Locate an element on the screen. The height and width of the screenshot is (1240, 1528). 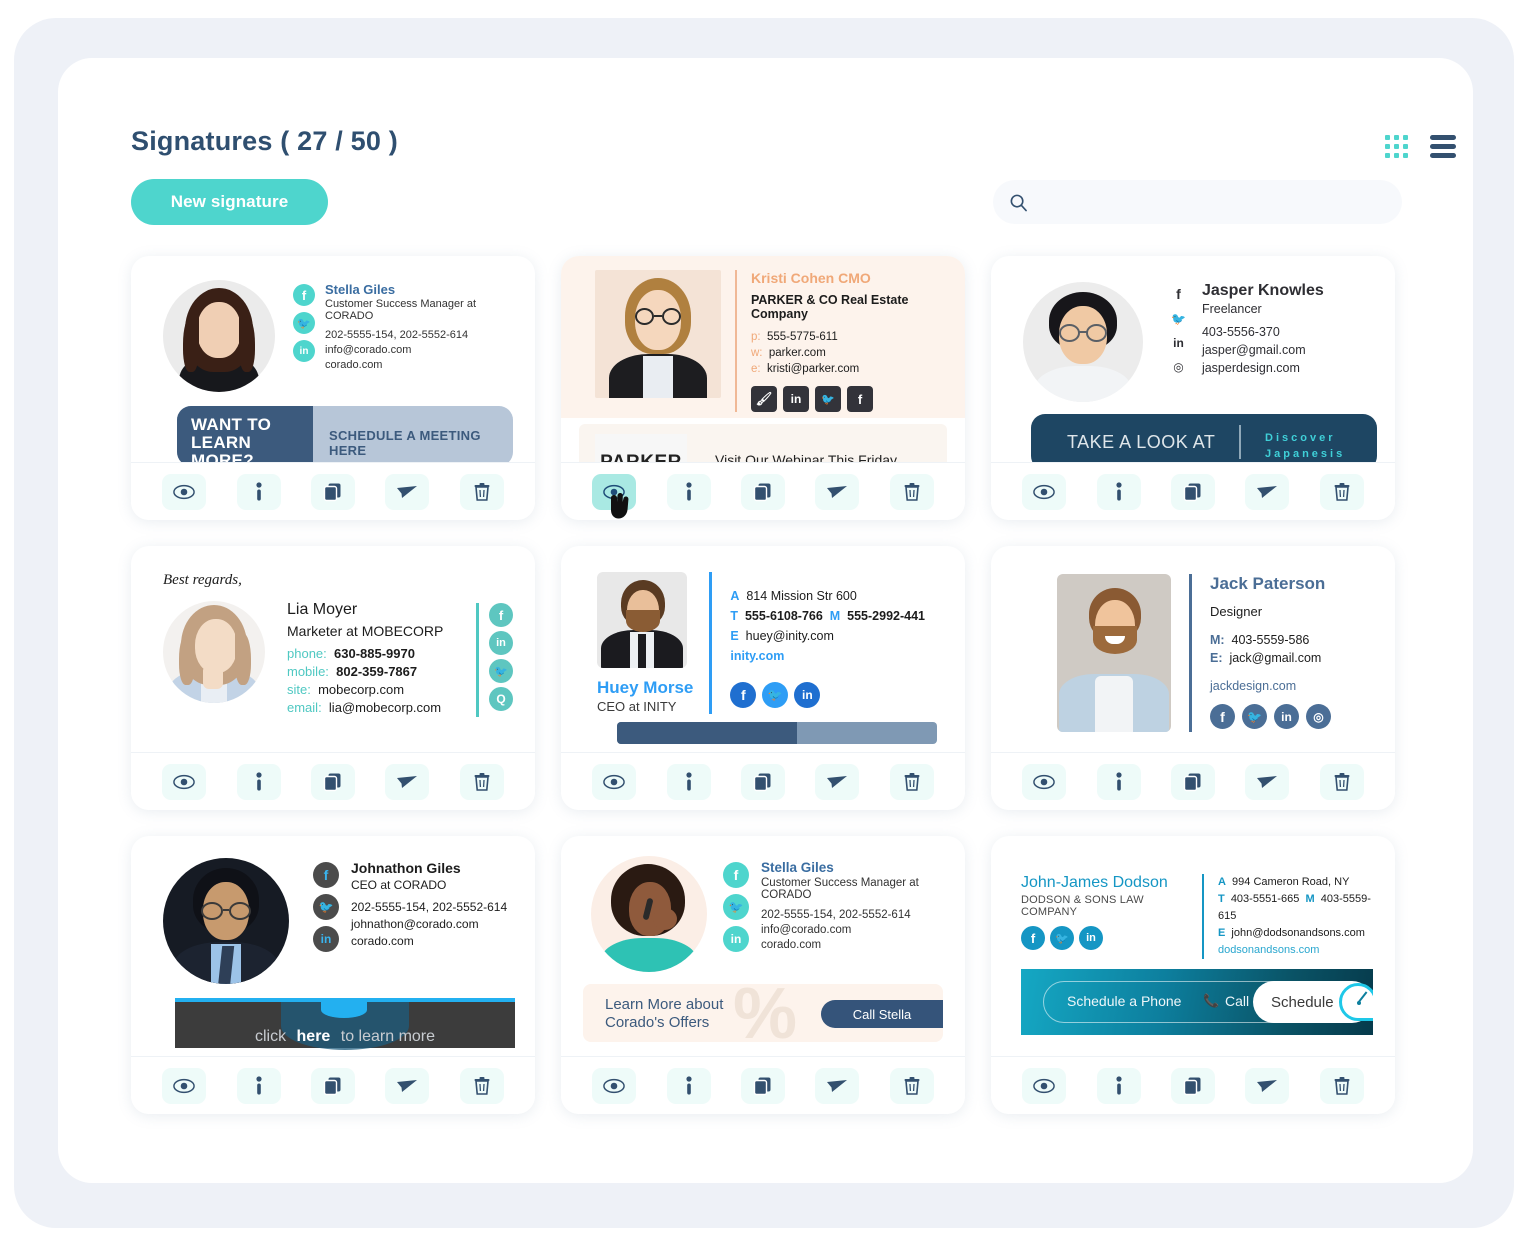
quora-icon: Q is located at coordinates (501, 699).